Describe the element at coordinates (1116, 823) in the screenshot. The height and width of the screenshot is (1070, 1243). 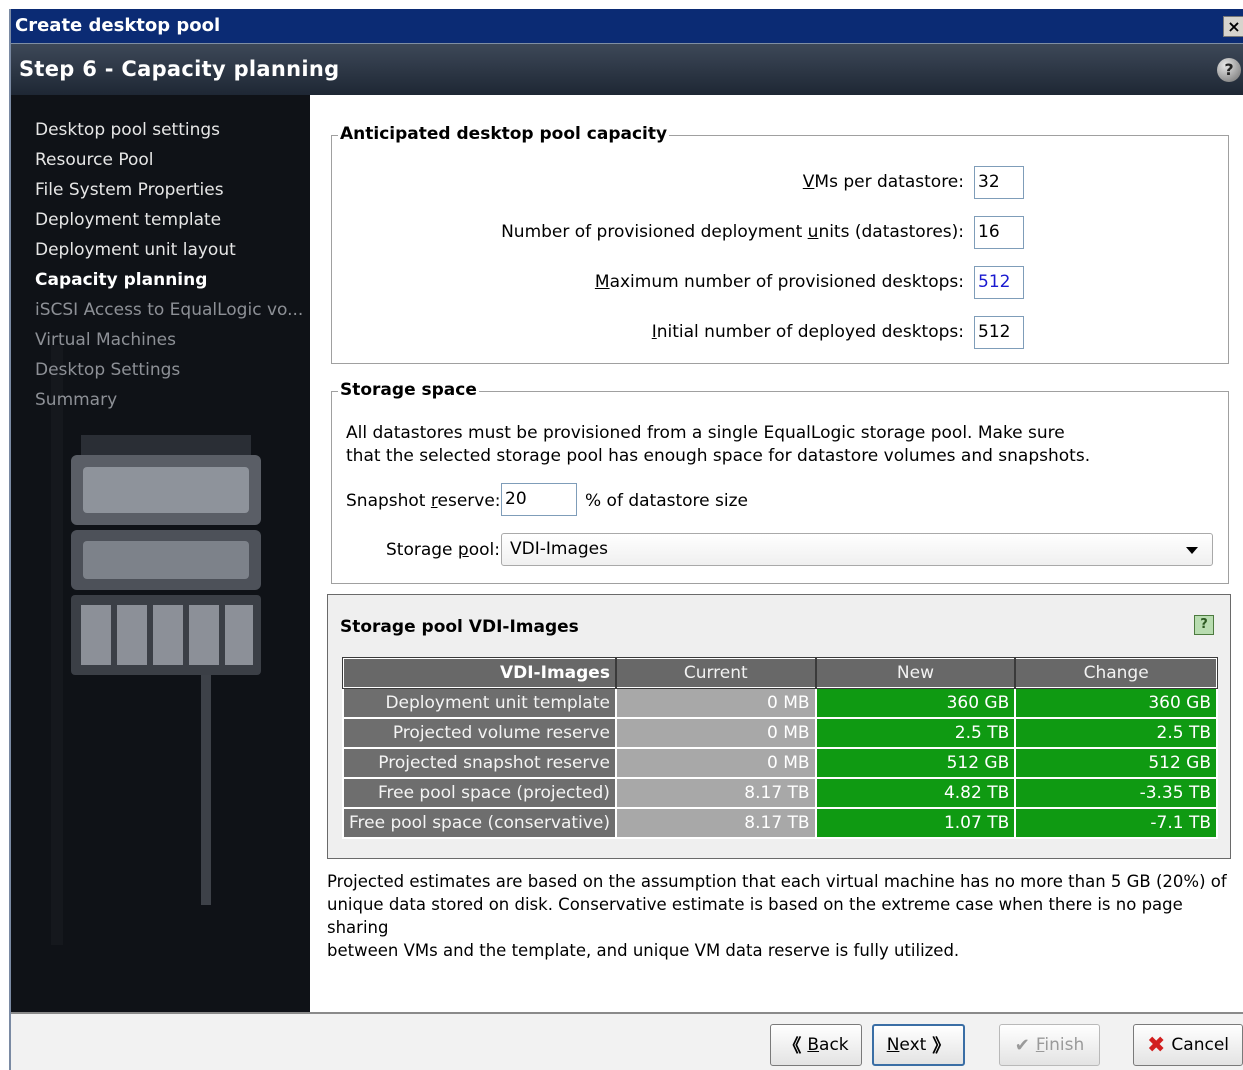
I see `cell-change: -7.1 TB` at that location.